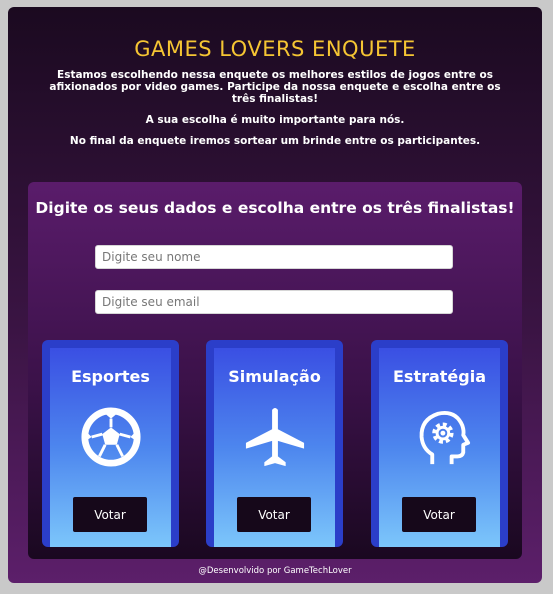 The width and height of the screenshot is (553, 594). I want to click on vote-button-esportes: Votar, so click(110, 514).